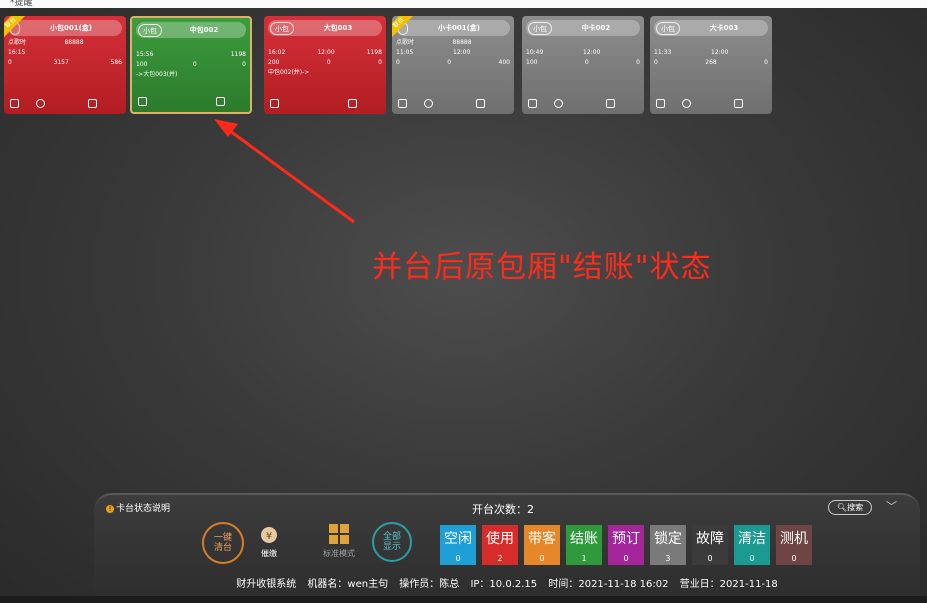  I want to click on footer-operator: 操作员：陈总, so click(429, 584).